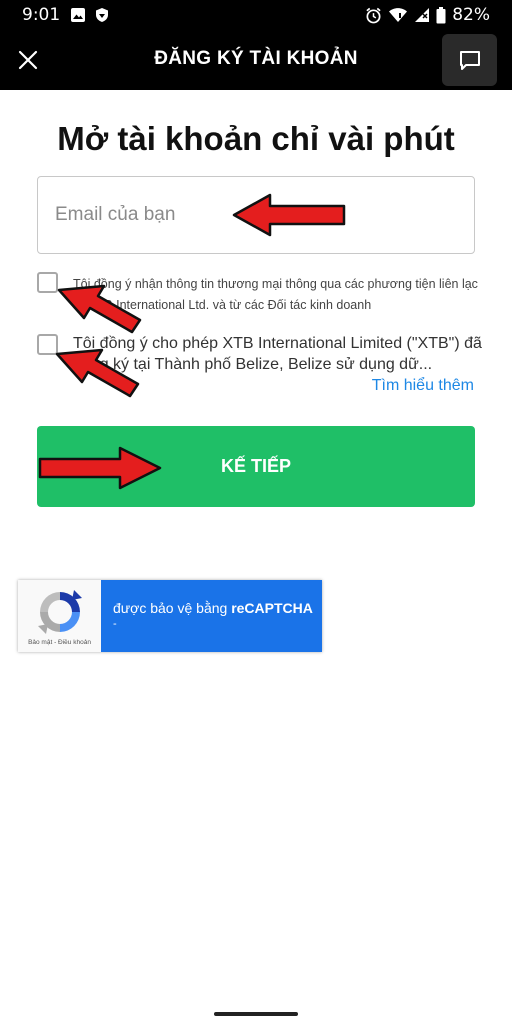 This screenshot has height=1024, width=512. What do you see at coordinates (97, 373) in the screenshot?
I see `arrow-checkbox2-annotation` at bounding box center [97, 373].